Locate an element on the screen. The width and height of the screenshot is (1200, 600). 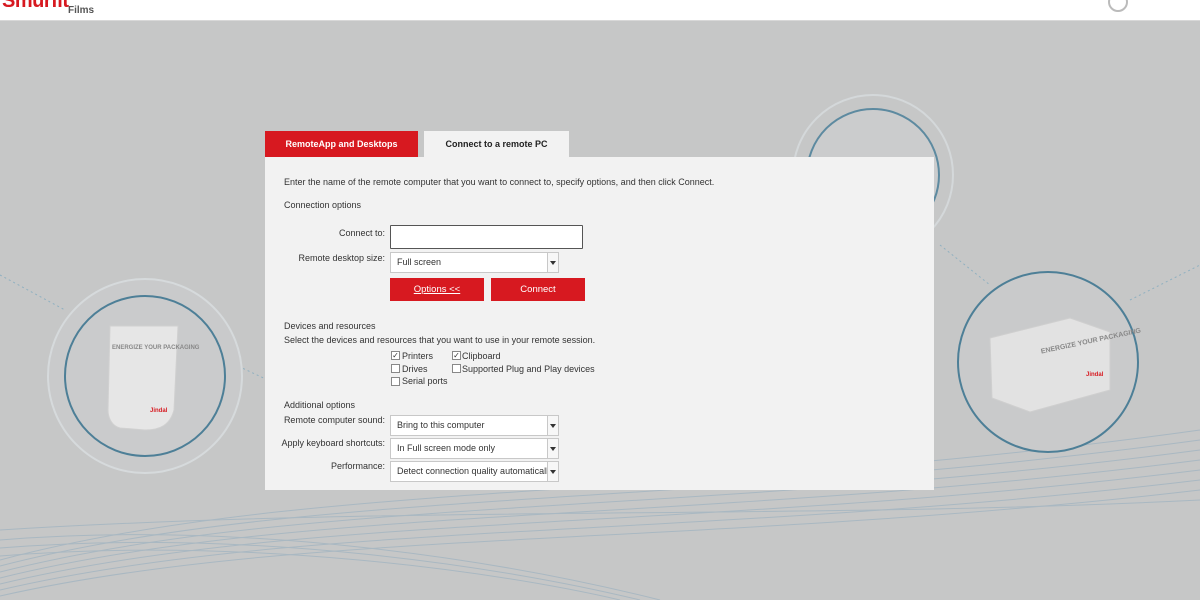
options-button: Options << is located at coordinates (437, 289).